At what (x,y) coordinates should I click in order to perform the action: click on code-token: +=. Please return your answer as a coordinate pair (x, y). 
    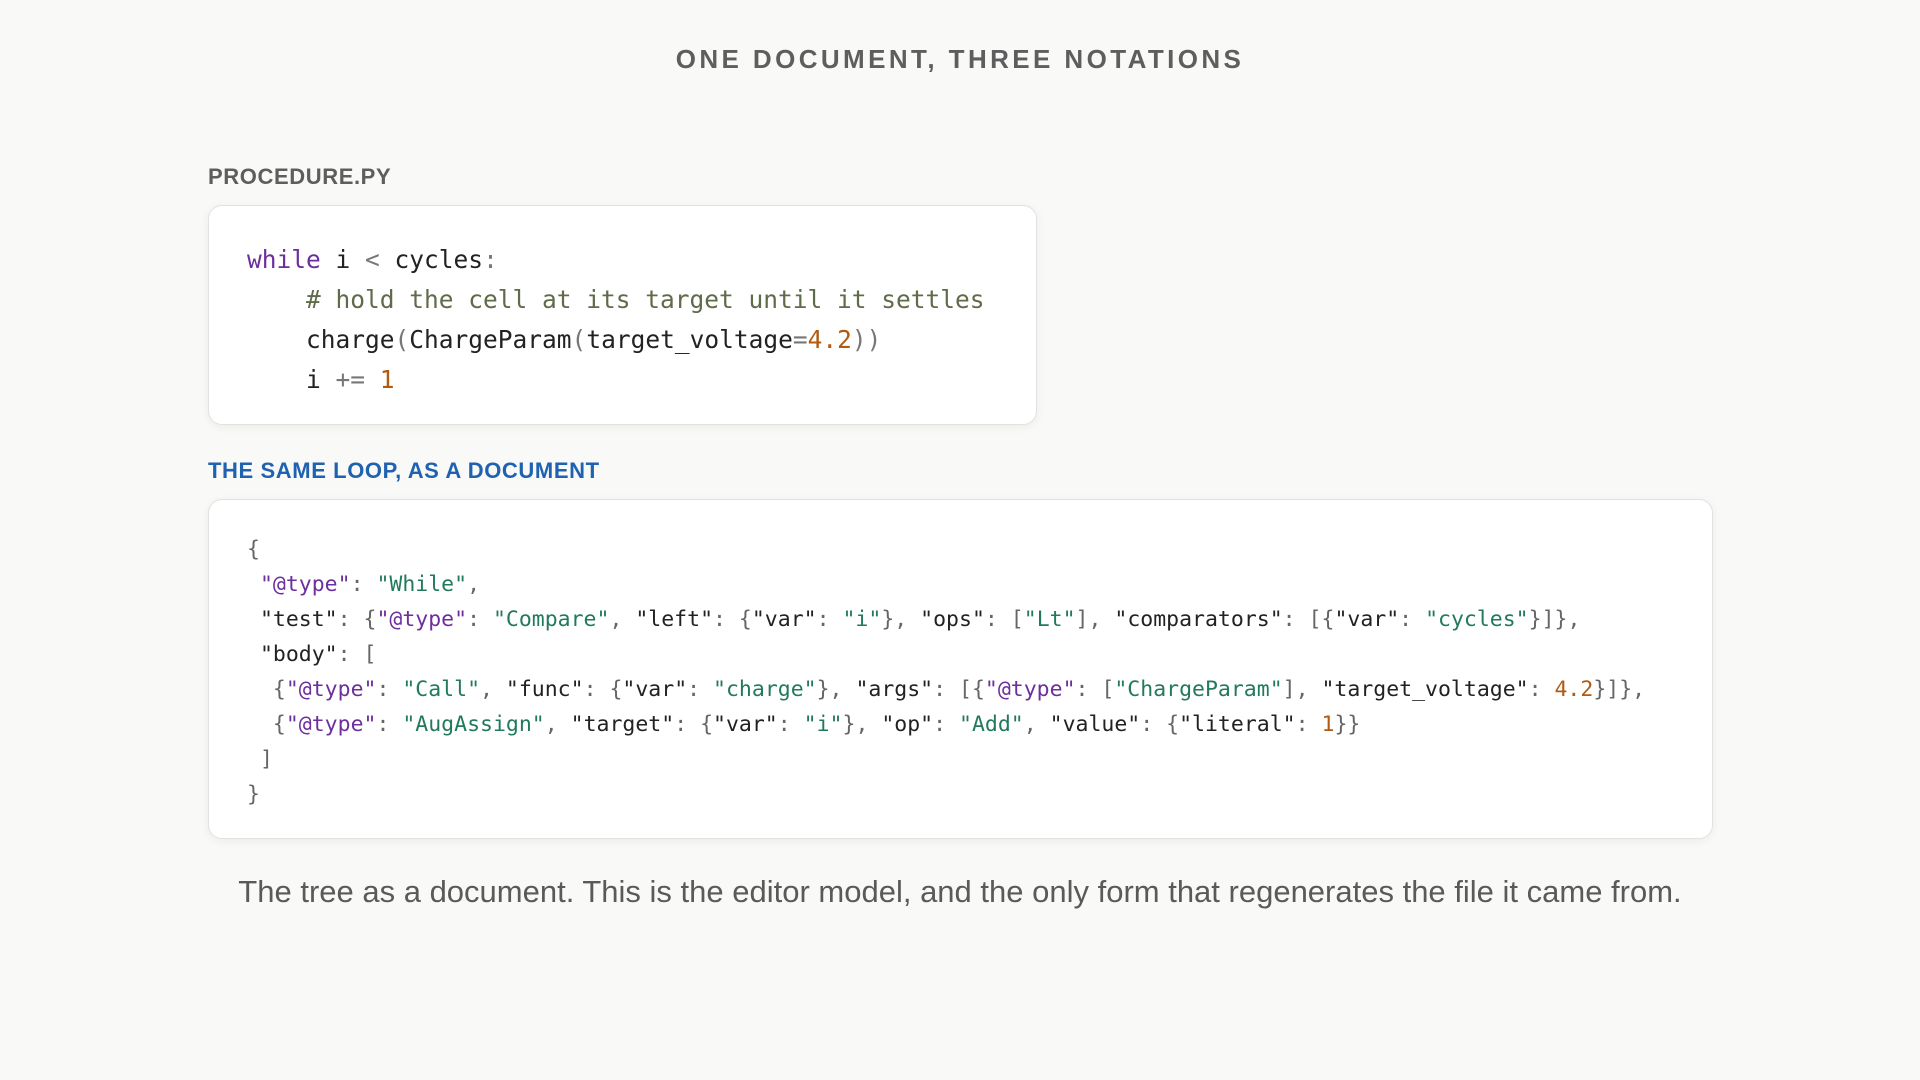
    Looking at the image, I should click on (350, 379).